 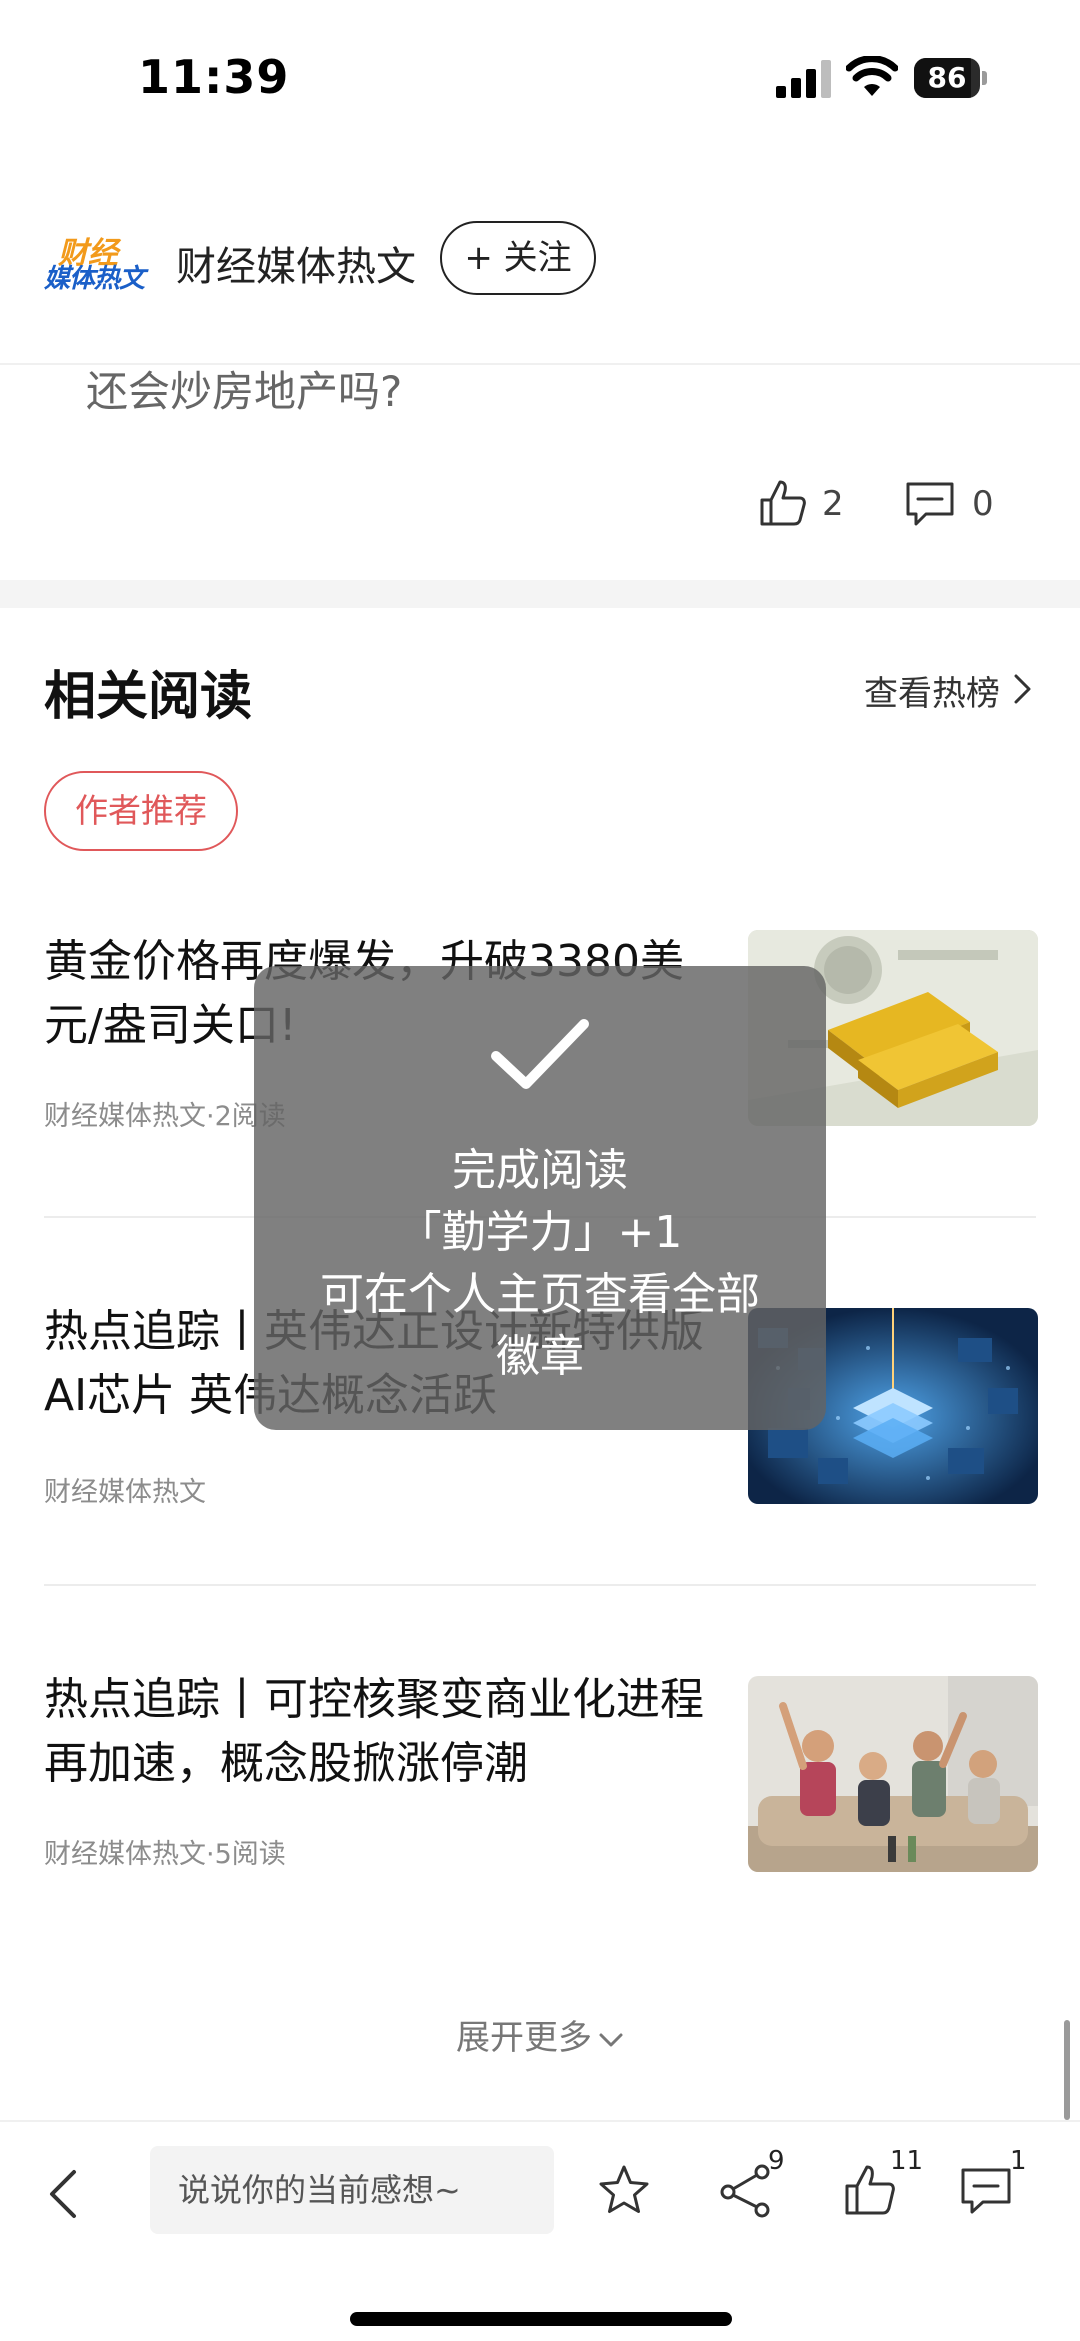 I want to click on cheering-people-image, so click(x=893, y=1774).